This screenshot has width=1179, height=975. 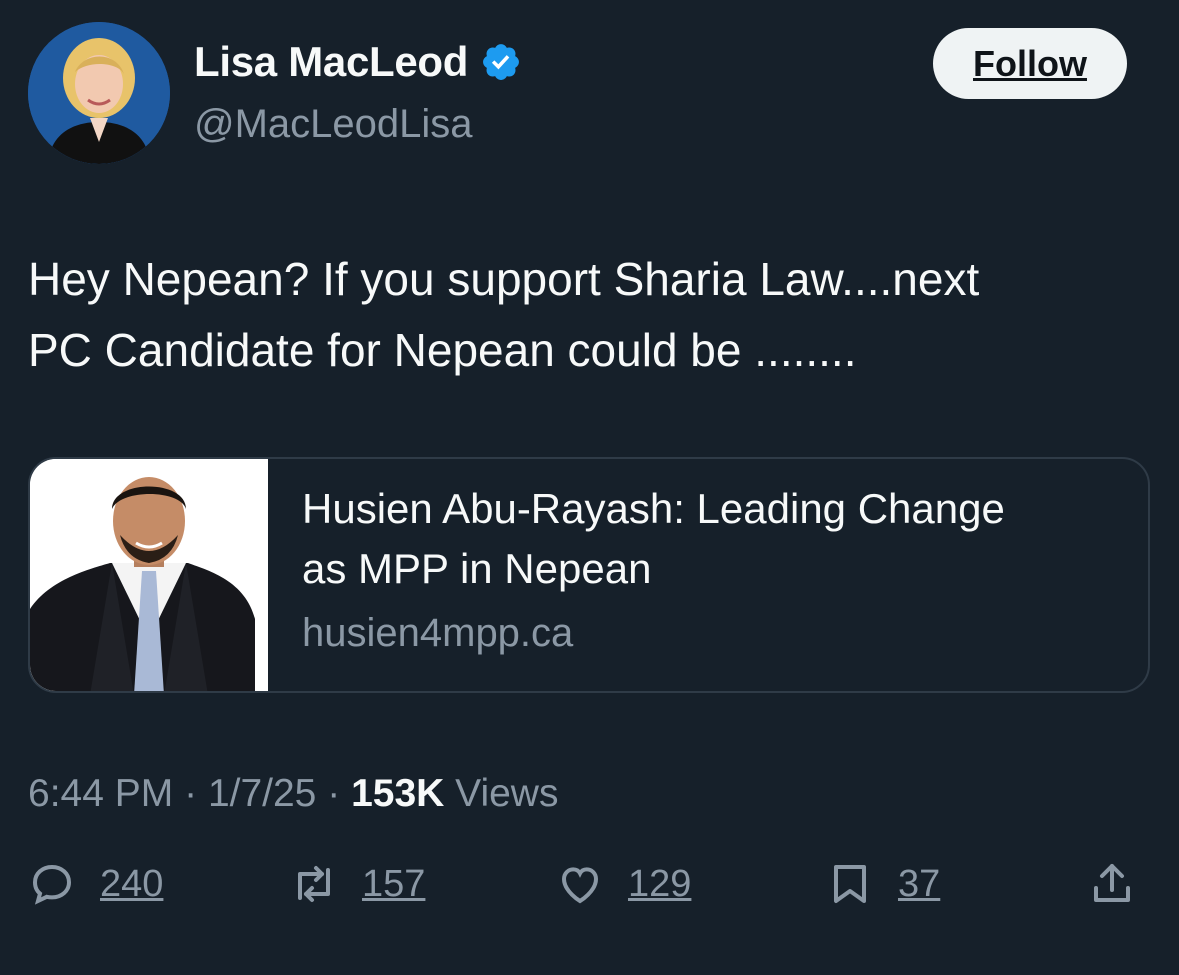 I want to click on tweet-date: 1/7/25, so click(x=262, y=793).